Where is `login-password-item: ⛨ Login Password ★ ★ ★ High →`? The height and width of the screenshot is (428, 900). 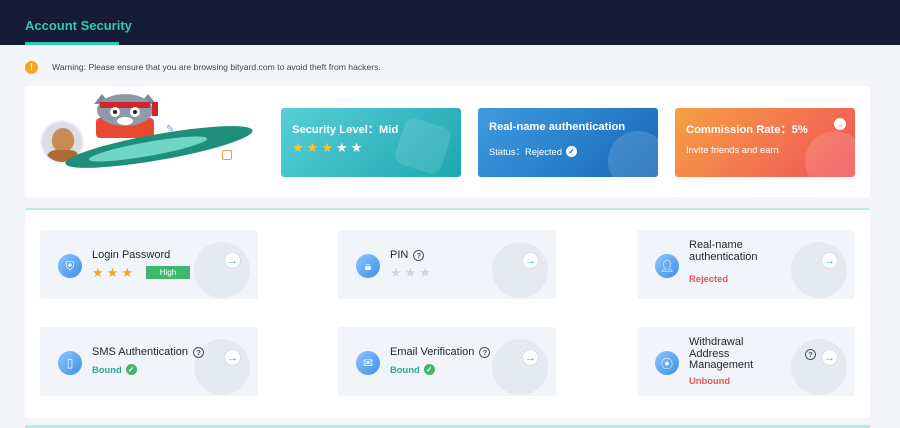
login-password-item: ⛨ Login Password ★ ★ ★ High → is located at coordinates (149, 264).